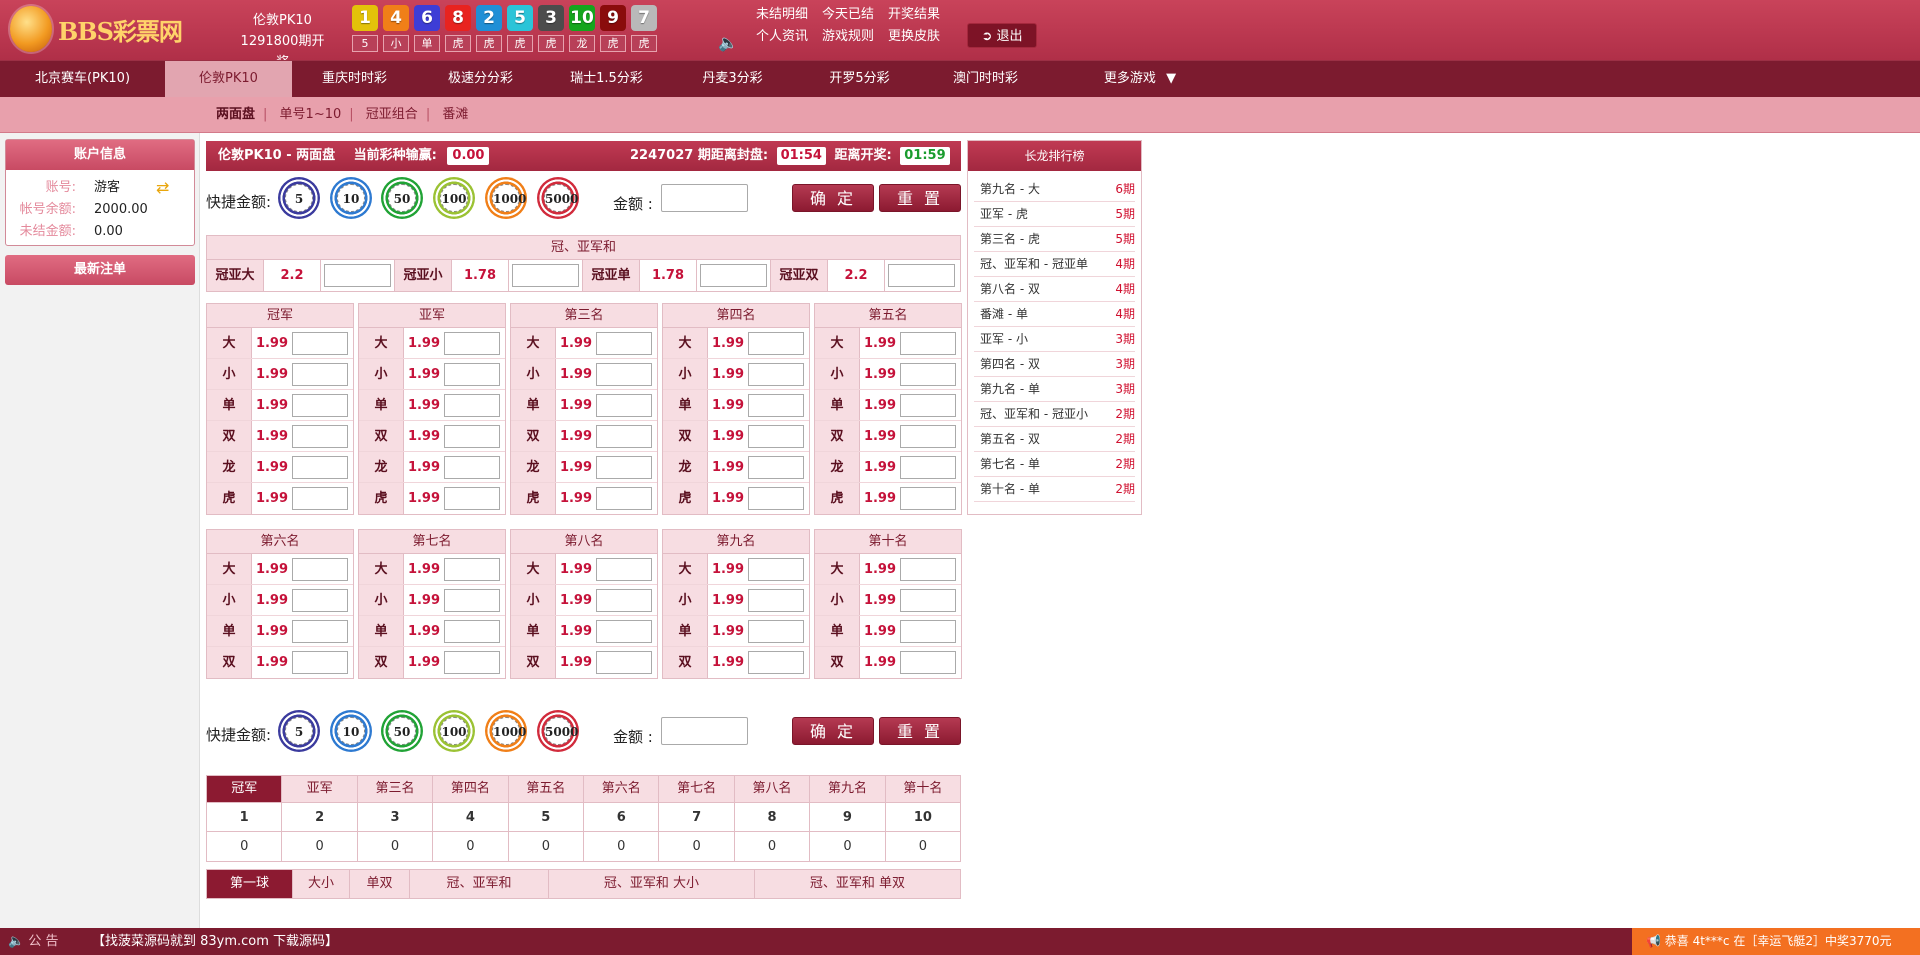  I want to click on nav-more-games: 更多游戏 ▼, so click(1140, 79).